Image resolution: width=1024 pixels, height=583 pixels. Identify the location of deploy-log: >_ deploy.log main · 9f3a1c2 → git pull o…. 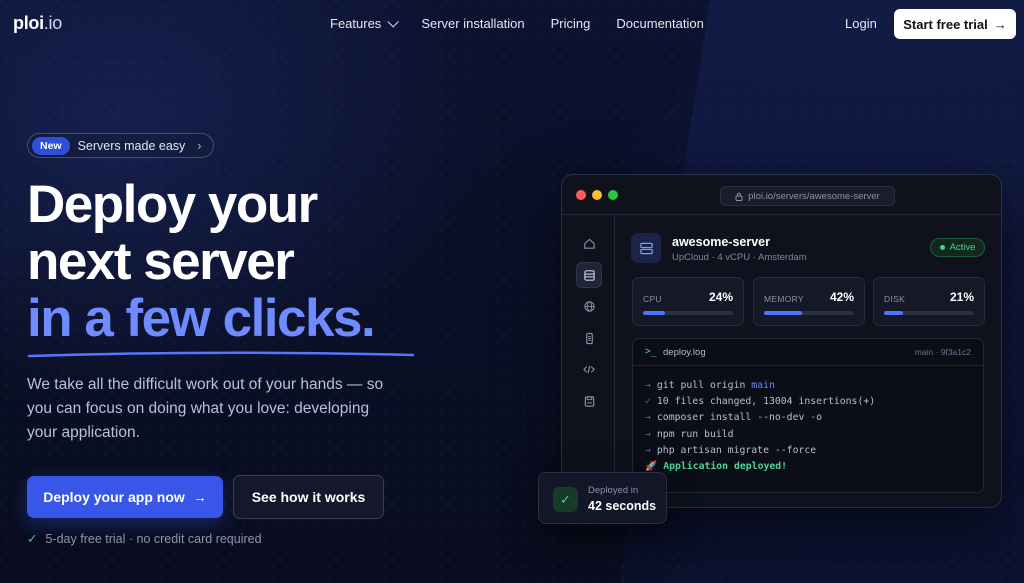
(808, 415).